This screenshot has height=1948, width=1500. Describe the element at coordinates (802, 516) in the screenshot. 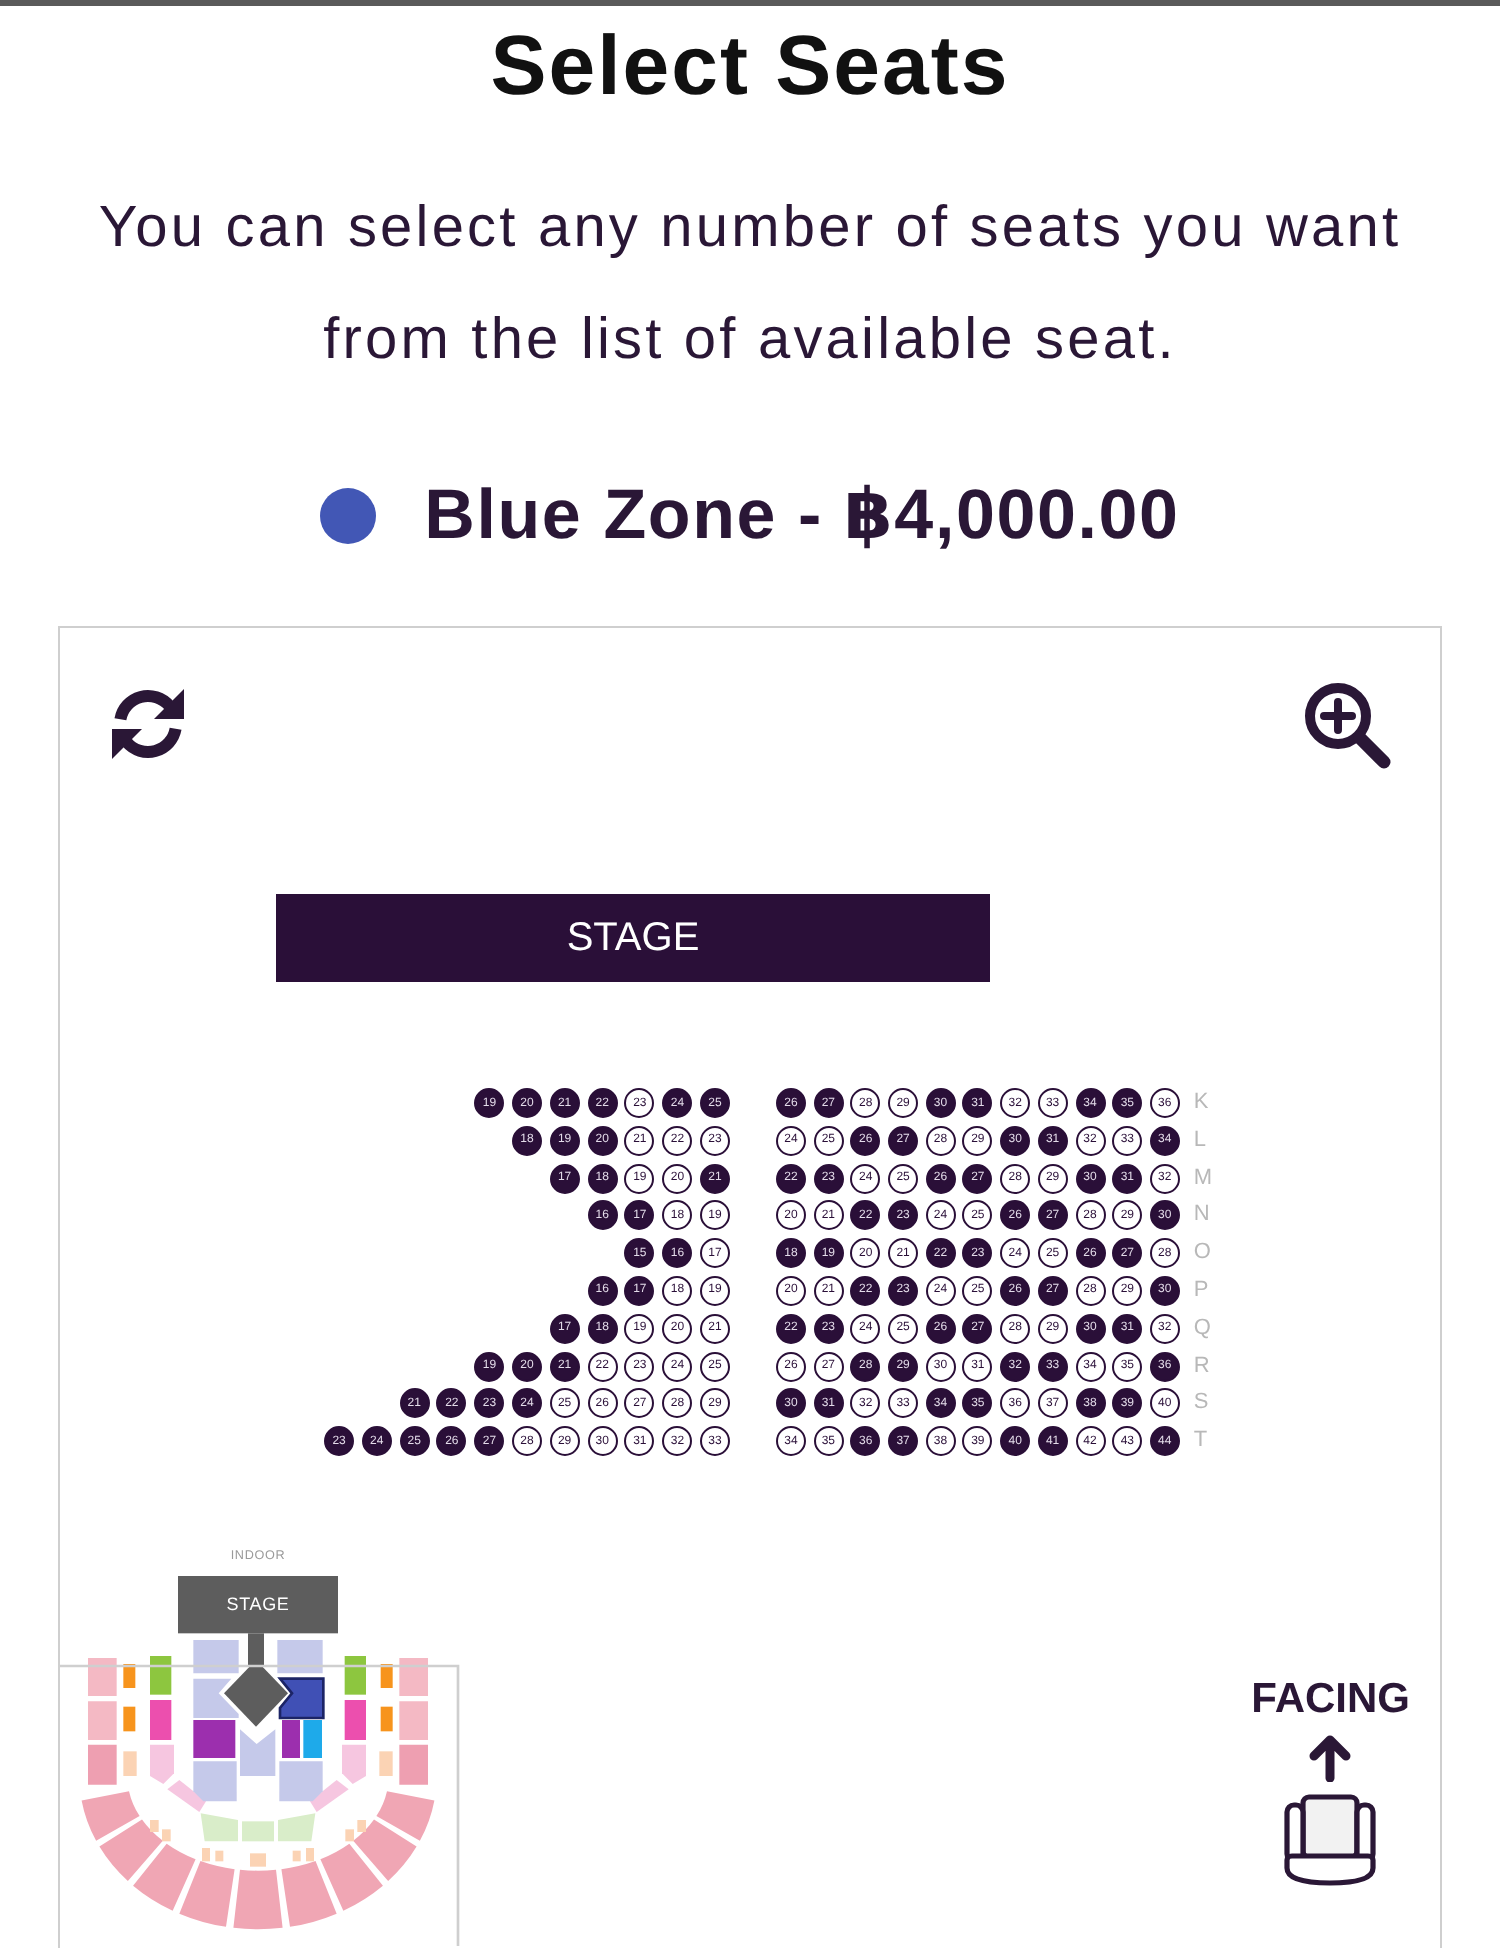

I see `zone-name: Blue Zone - ฿4,000.00` at that location.